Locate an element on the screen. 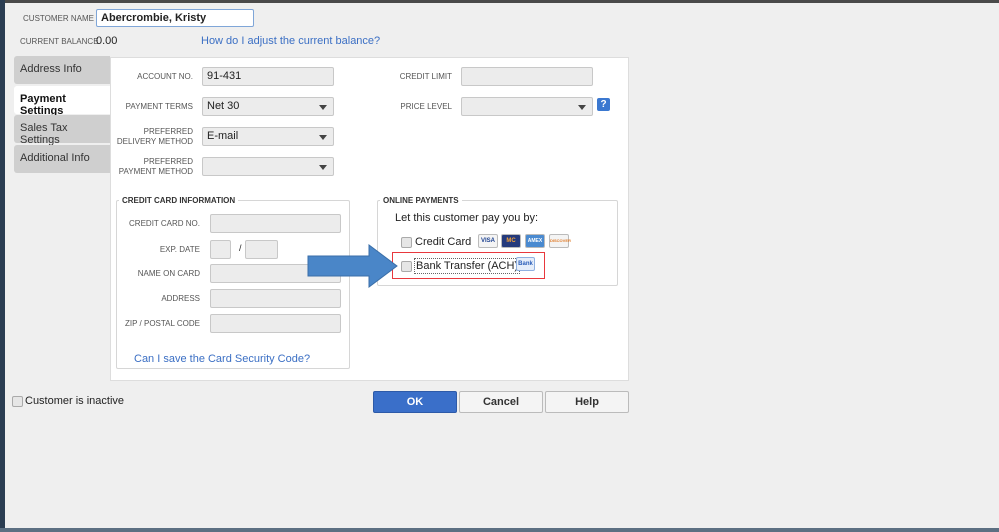 This screenshot has height=532, width=999. adjust-balance-link: How do I adjust the current balance? is located at coordinates (290, 41).